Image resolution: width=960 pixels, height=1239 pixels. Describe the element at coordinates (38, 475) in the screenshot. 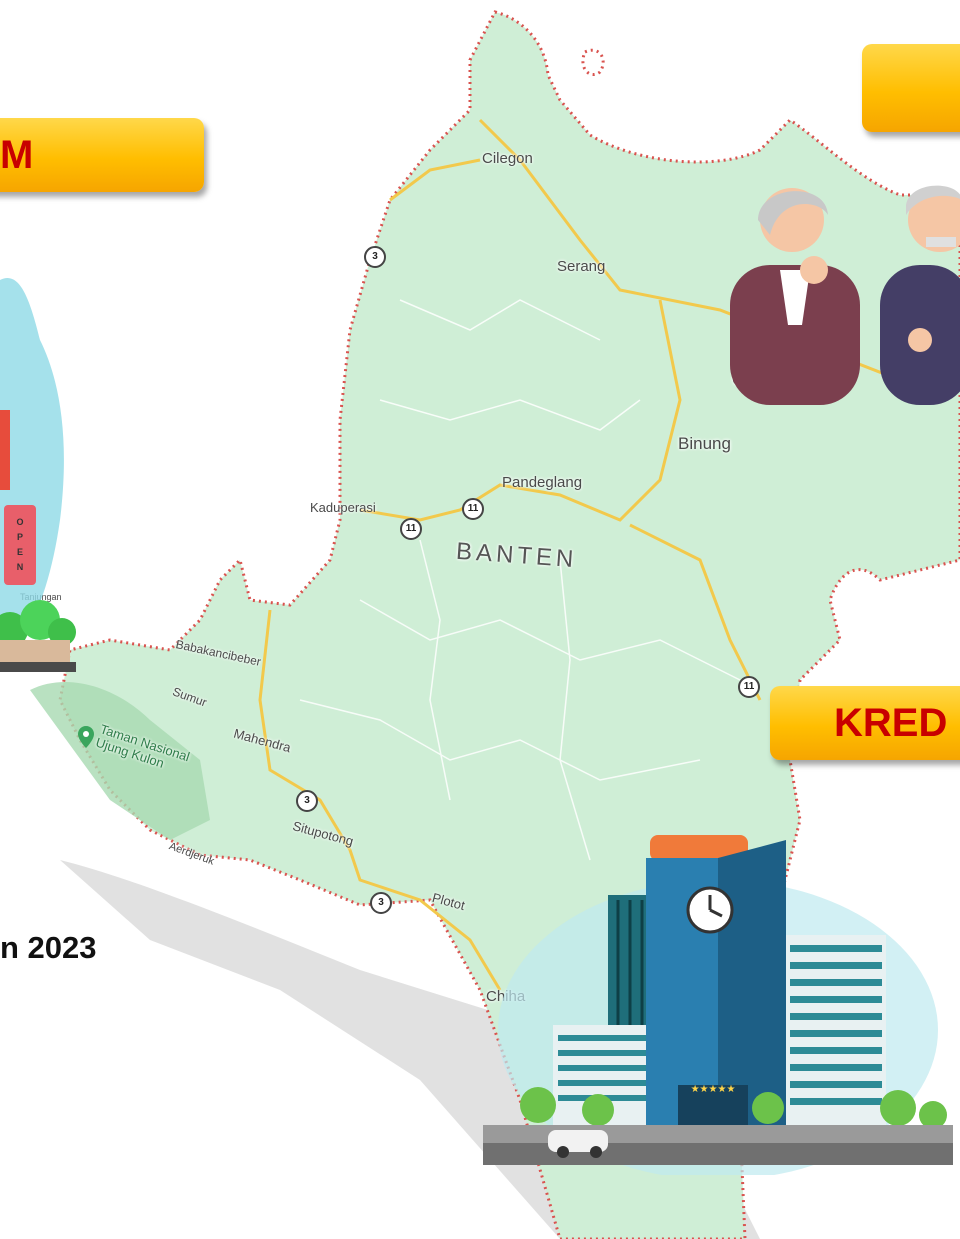

I see `open-shop-icon: O P E N` at that location.